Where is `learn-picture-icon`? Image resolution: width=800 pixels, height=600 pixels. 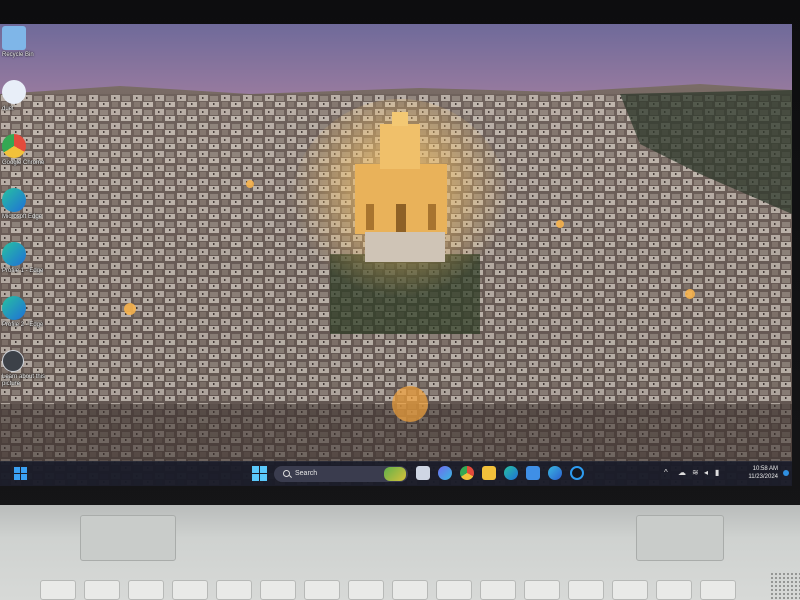 learn-picture-icon is located at coordinates (13, 361).